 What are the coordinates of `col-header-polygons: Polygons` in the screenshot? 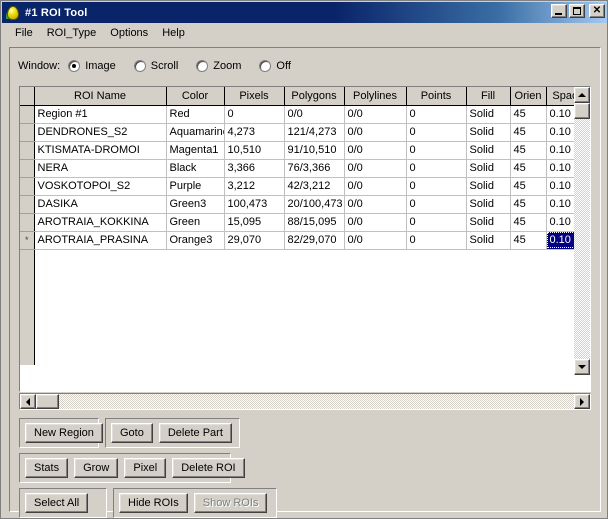 It's located at (314, 96).